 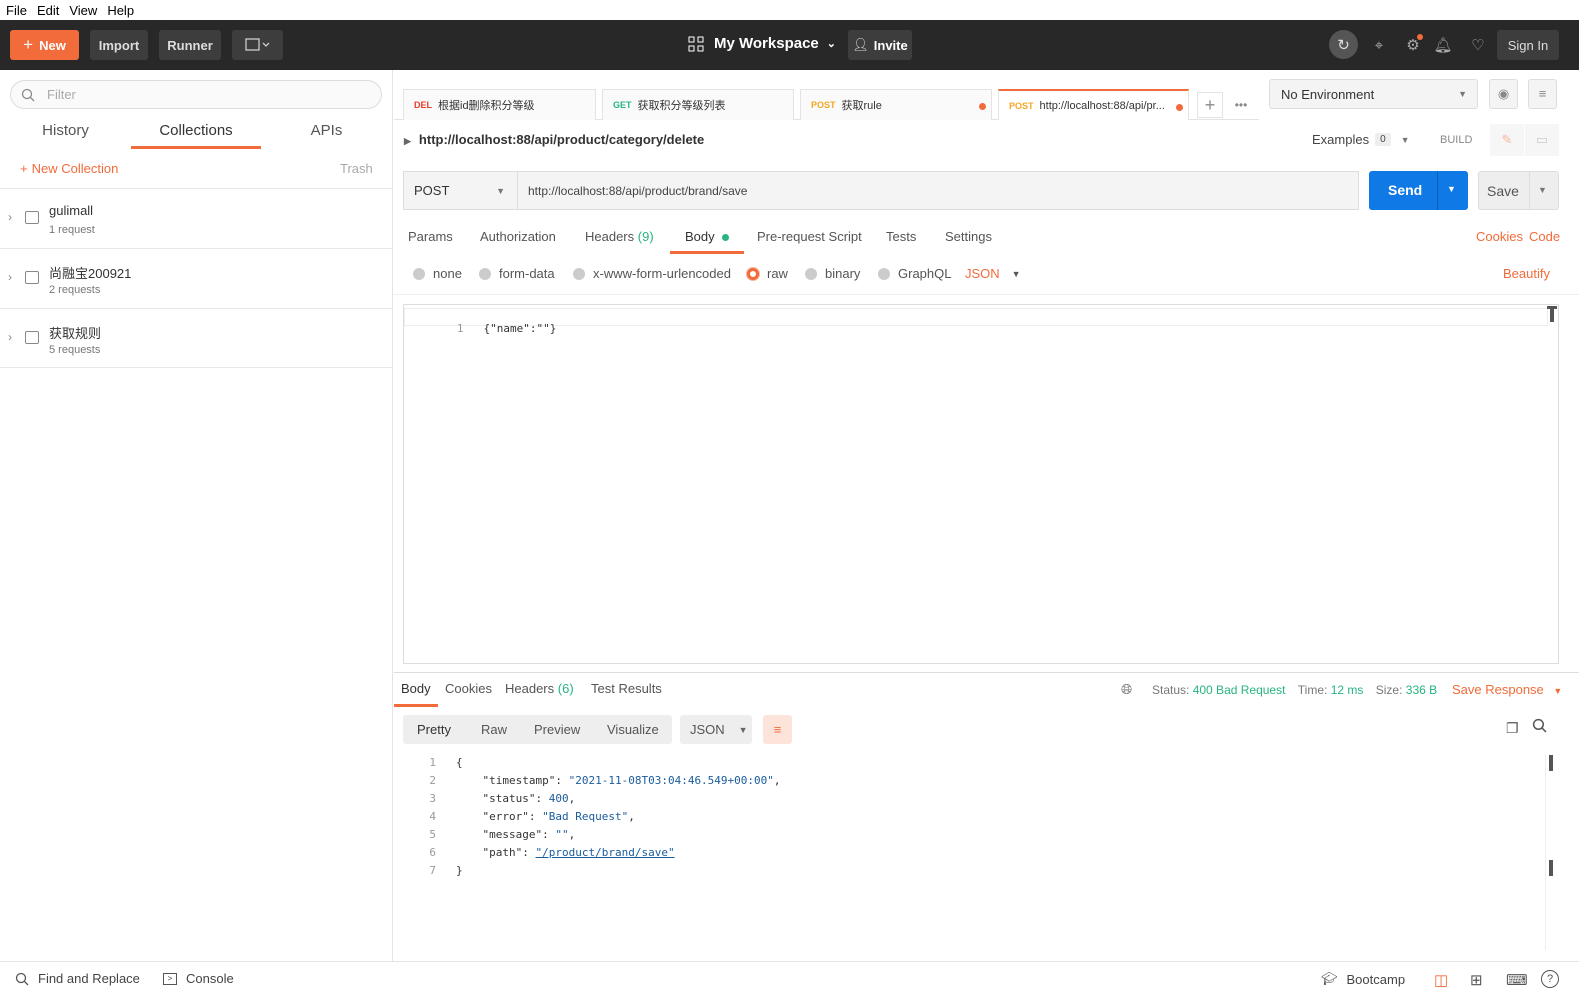 I want to click on response-tab-headers: Headers (6), so click(x=539, y=688).